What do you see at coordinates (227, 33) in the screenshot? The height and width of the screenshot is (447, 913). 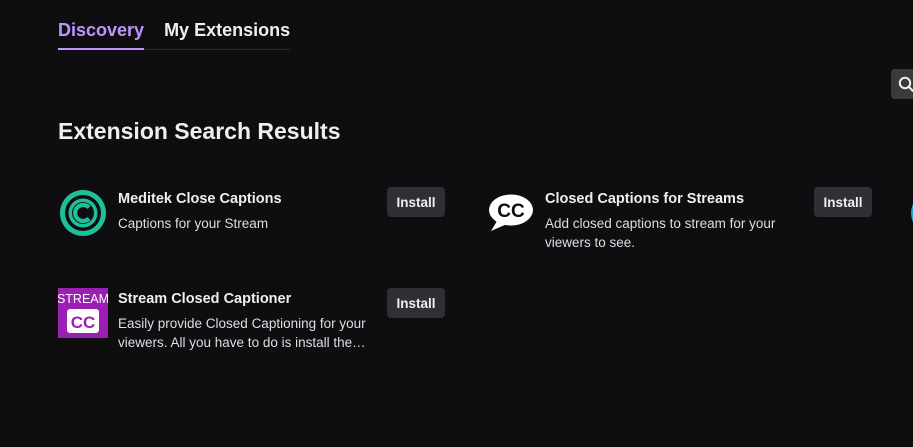 I see `tab-my-extensions: My Extensions` at bounding box center [227, 33].